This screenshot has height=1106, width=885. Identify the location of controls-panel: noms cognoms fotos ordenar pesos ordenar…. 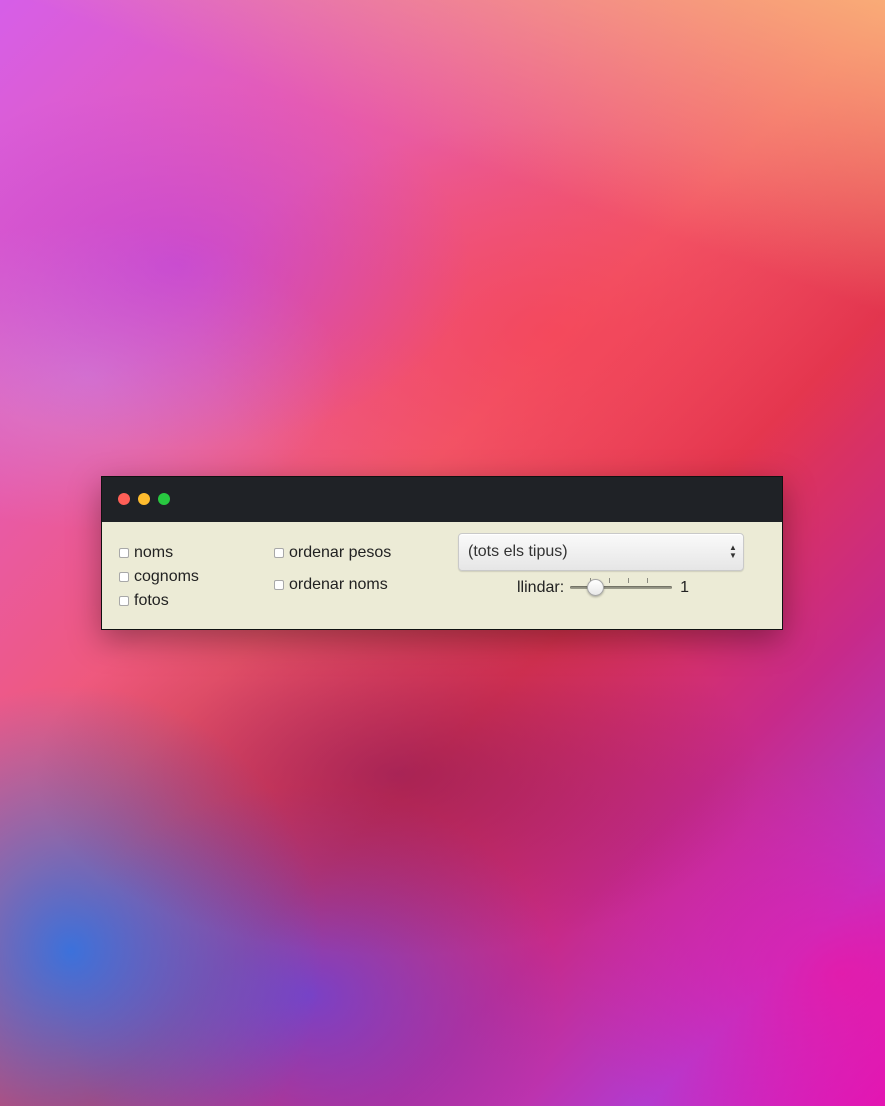
(442, 575).